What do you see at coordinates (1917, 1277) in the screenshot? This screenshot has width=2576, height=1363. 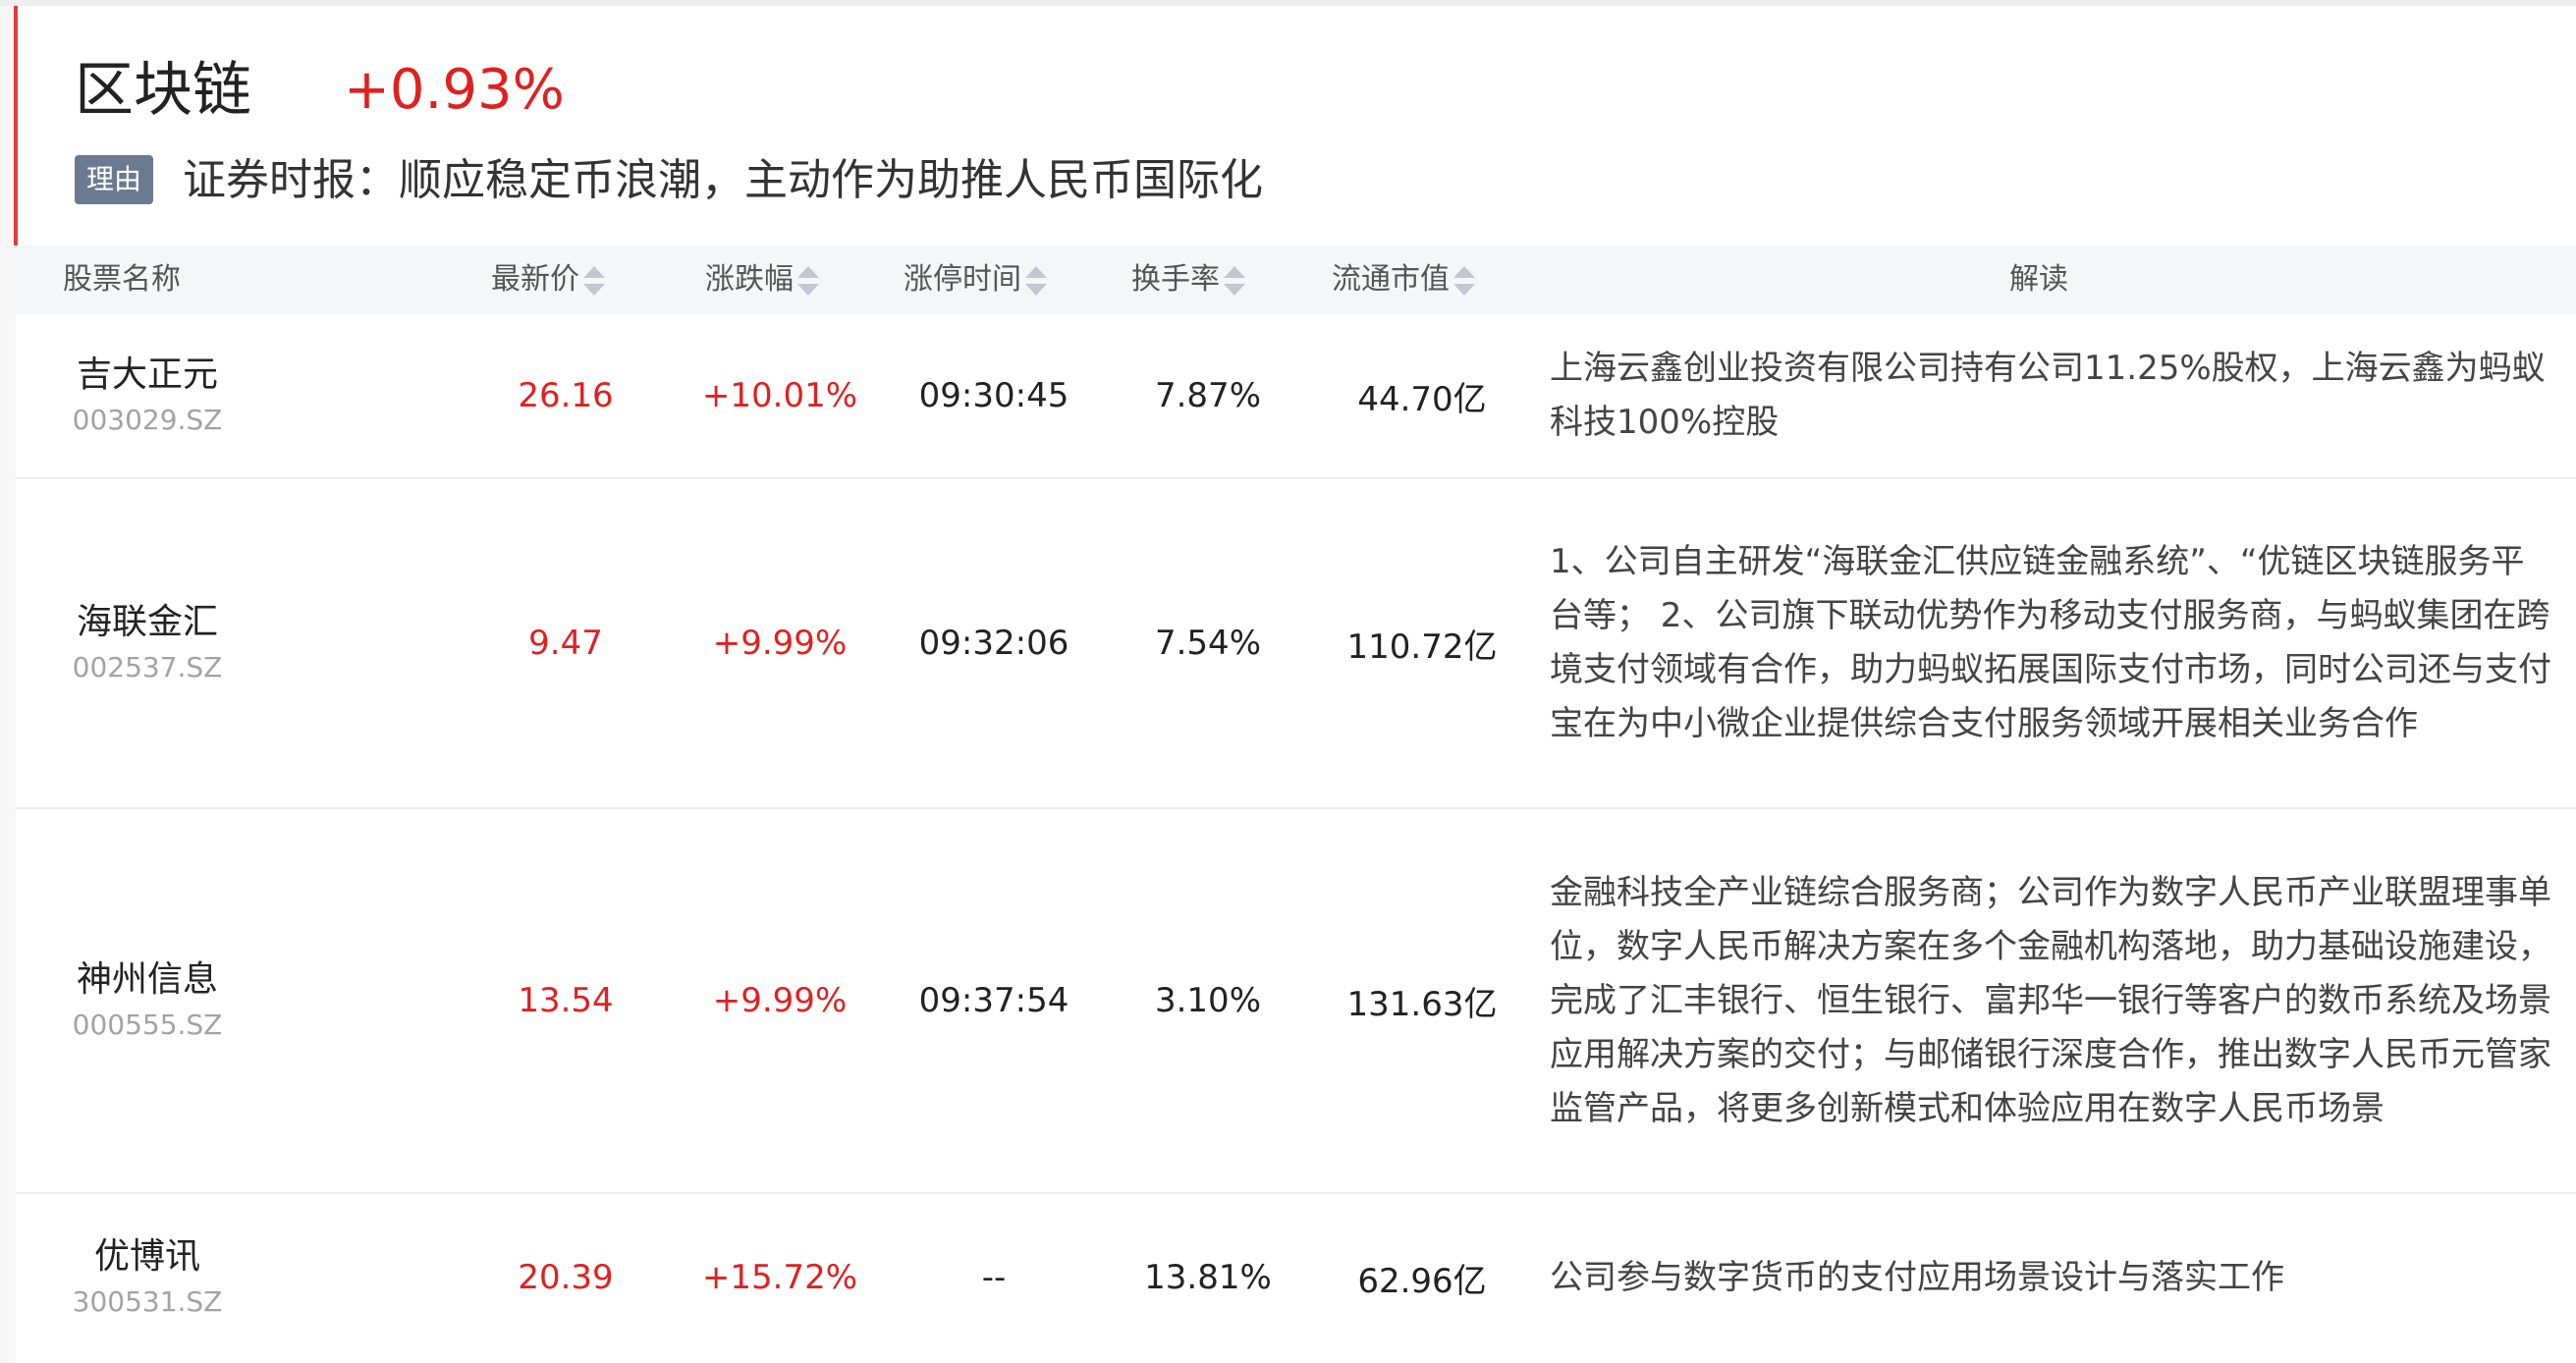 I see `interp-text: 公司参与数字货币的支付应用场景设计与落实工作` at bounding box center [1917, 1277].